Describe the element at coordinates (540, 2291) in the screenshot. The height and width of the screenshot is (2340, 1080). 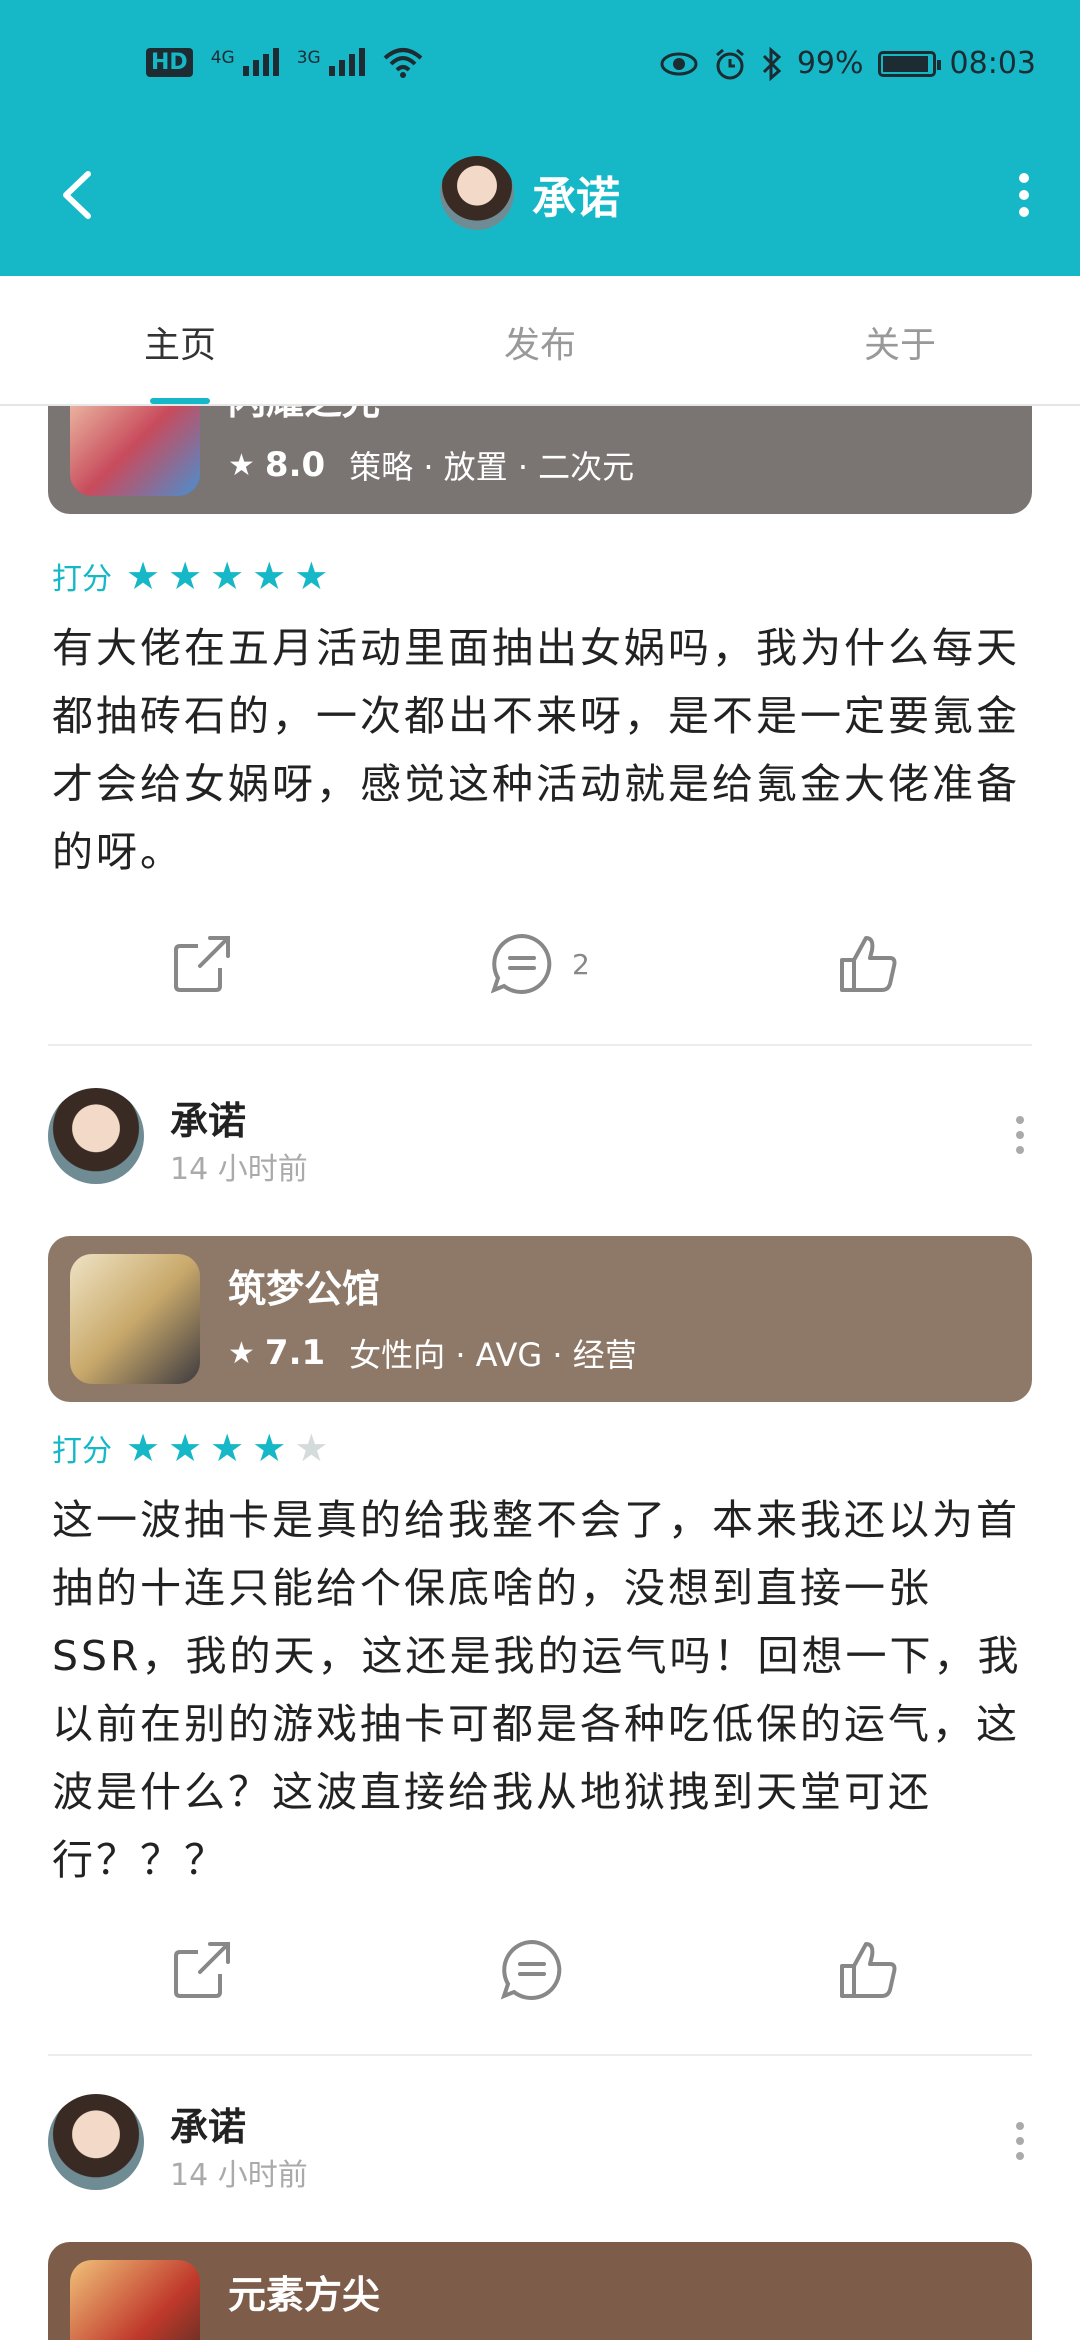
I see `game-card: 元素方尖` at that location.